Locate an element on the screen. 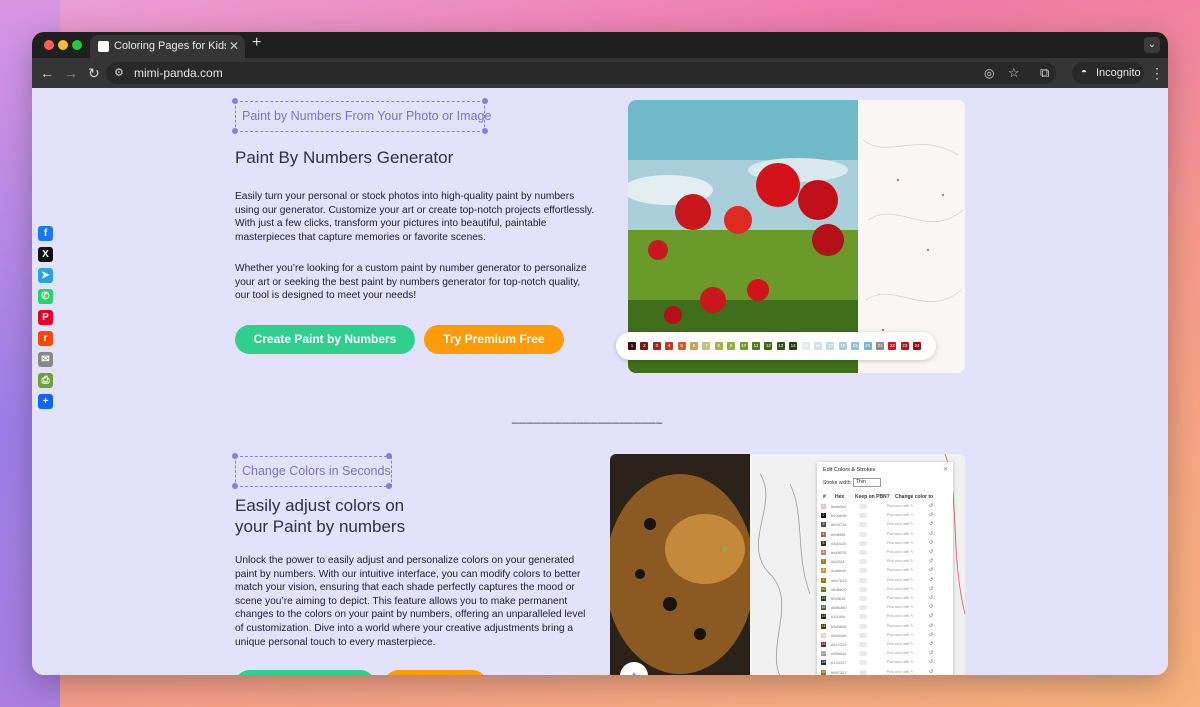 This screenshot has width=1200, height=707. color-row: 14 #3d3b06 Pick color with ✎ ↺ is located at coordinates (885, 627).